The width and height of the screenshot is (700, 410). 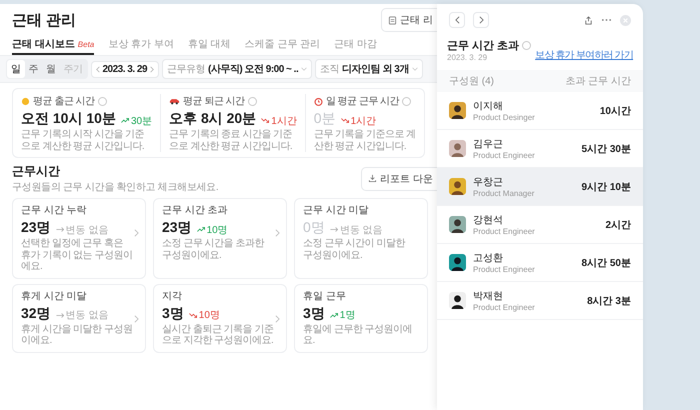 I want to click on work-type-dropdown: 근무유형 (사무직) 오전 9:00 ~ .., so click(x=237, y=69).